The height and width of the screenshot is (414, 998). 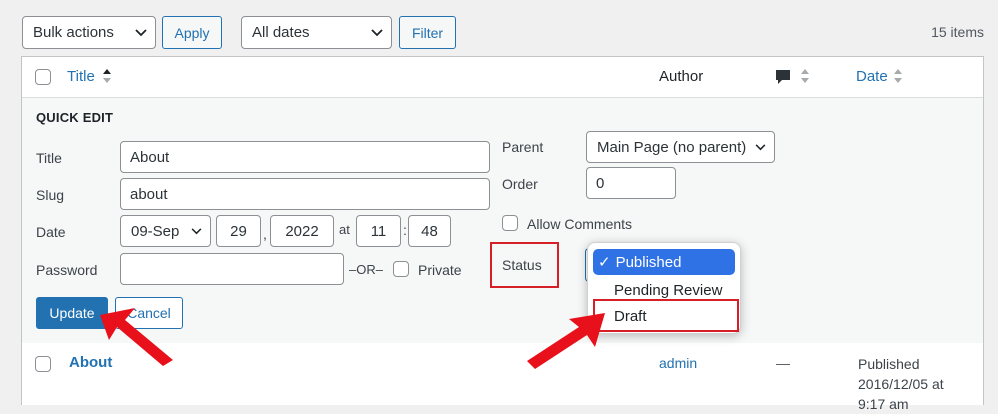 What do you see at coordinates (631, 183) in the screenshot?
I see `order-input: 0` at bounding box center [631, 183].